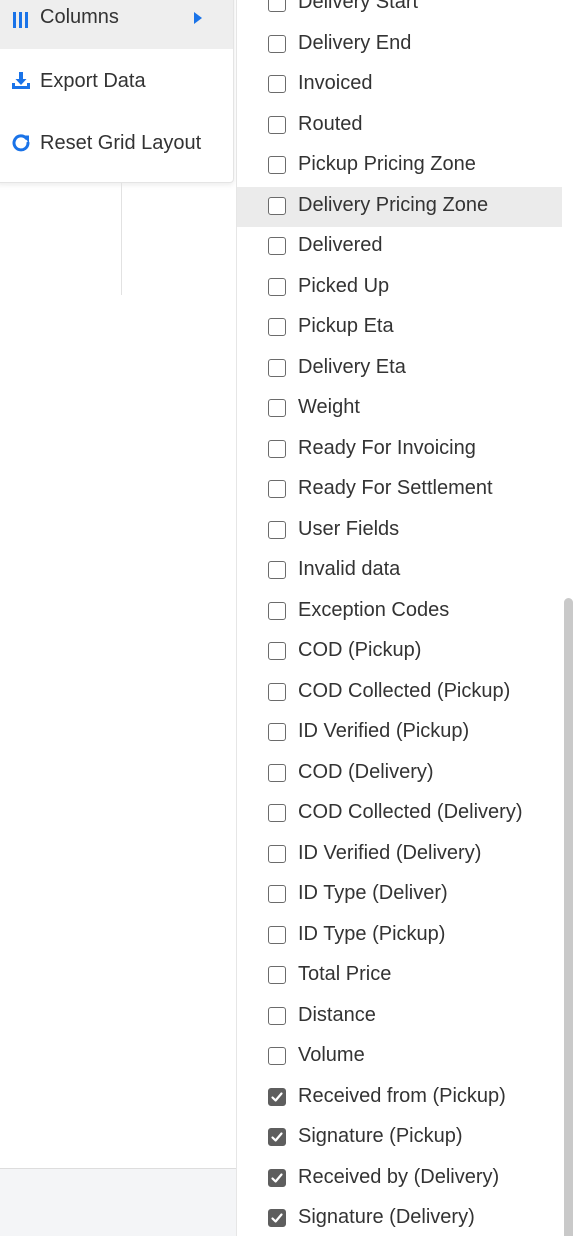 This screenshot has height=1236, width=575. I want to click on column-option: Total Price, so click(399, 976).